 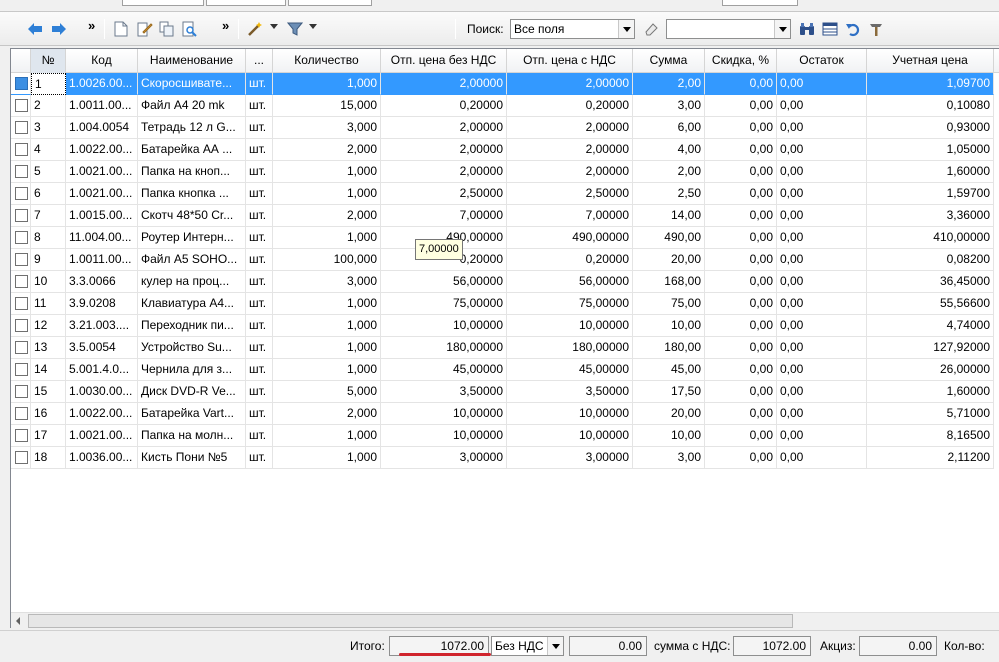 What do you see at coordinates (102, 348) in the screenshot?
I see `table-cell: 3.5.0054` at bounding box center [102, 348].